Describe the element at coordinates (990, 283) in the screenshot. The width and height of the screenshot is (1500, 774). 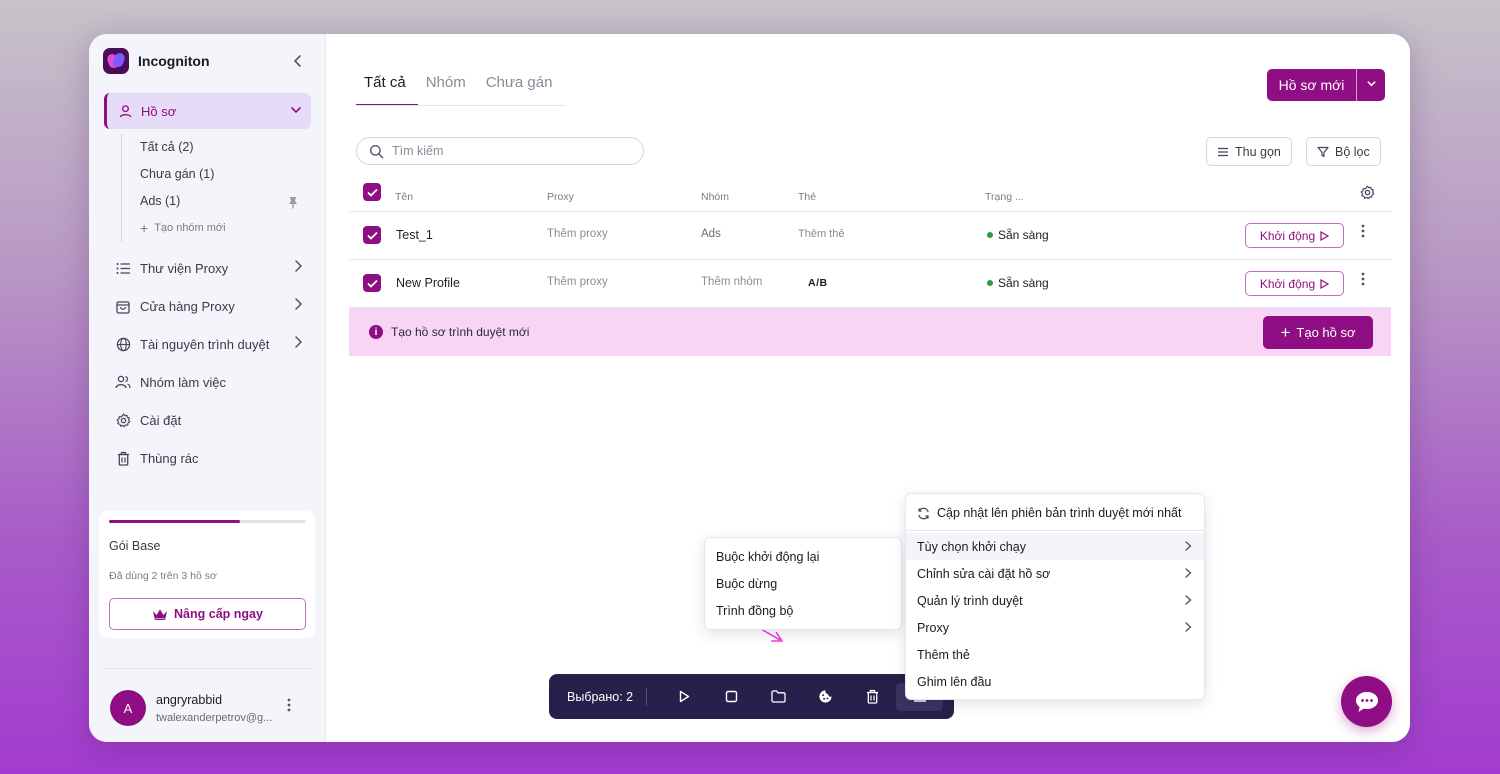
I see `status-dot` at that location.